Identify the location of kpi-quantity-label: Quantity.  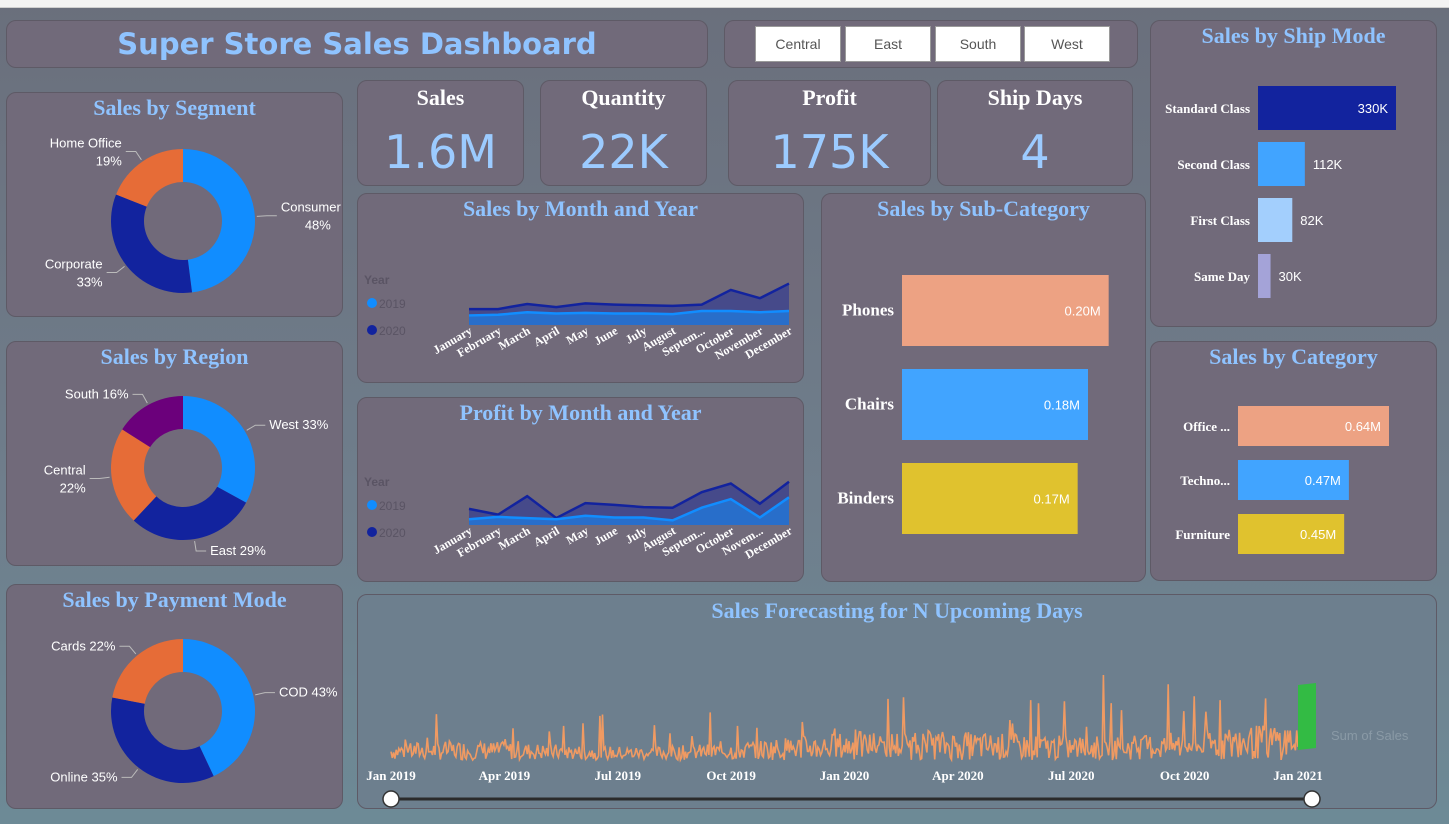
(623, 97).